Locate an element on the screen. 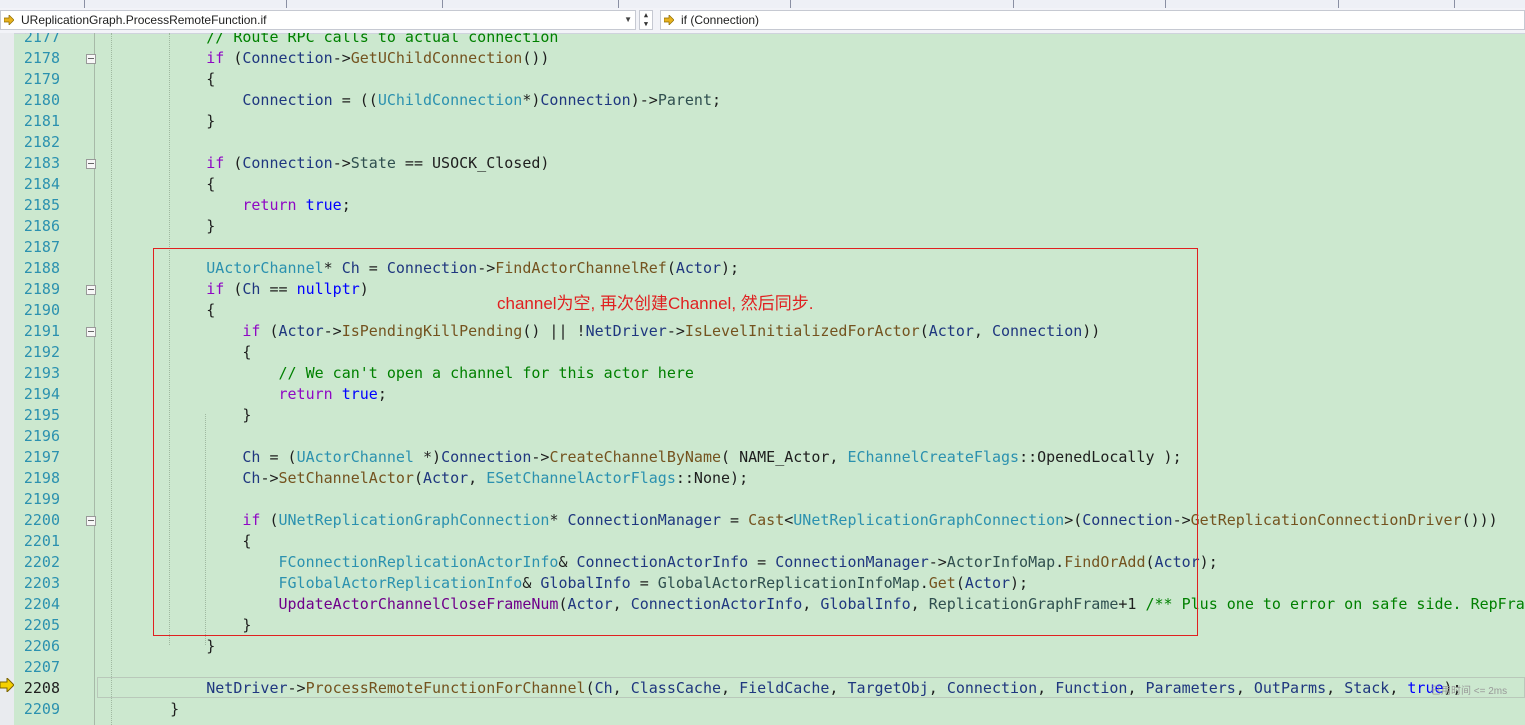  execution-pointer-icon is located at coordinates (7, 685).